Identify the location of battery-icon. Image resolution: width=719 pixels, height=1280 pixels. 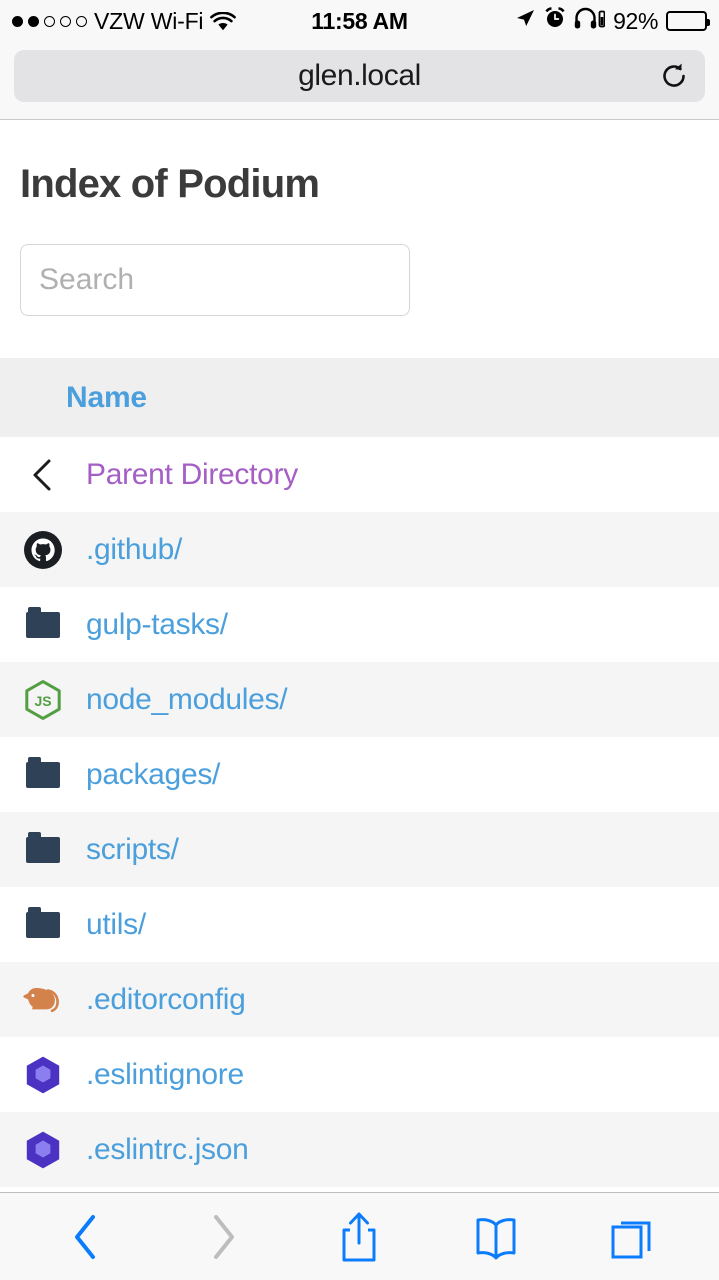
(688, 21).